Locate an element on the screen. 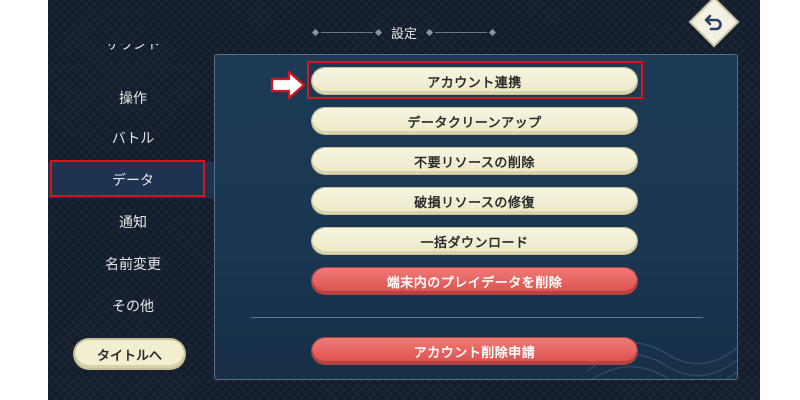 The image size is (800, 400). page-title: 設定 is located at coordinates (403, 34).